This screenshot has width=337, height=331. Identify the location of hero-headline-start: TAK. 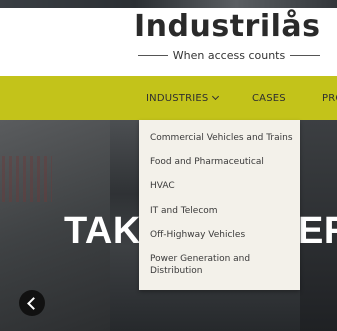
(102, 231).